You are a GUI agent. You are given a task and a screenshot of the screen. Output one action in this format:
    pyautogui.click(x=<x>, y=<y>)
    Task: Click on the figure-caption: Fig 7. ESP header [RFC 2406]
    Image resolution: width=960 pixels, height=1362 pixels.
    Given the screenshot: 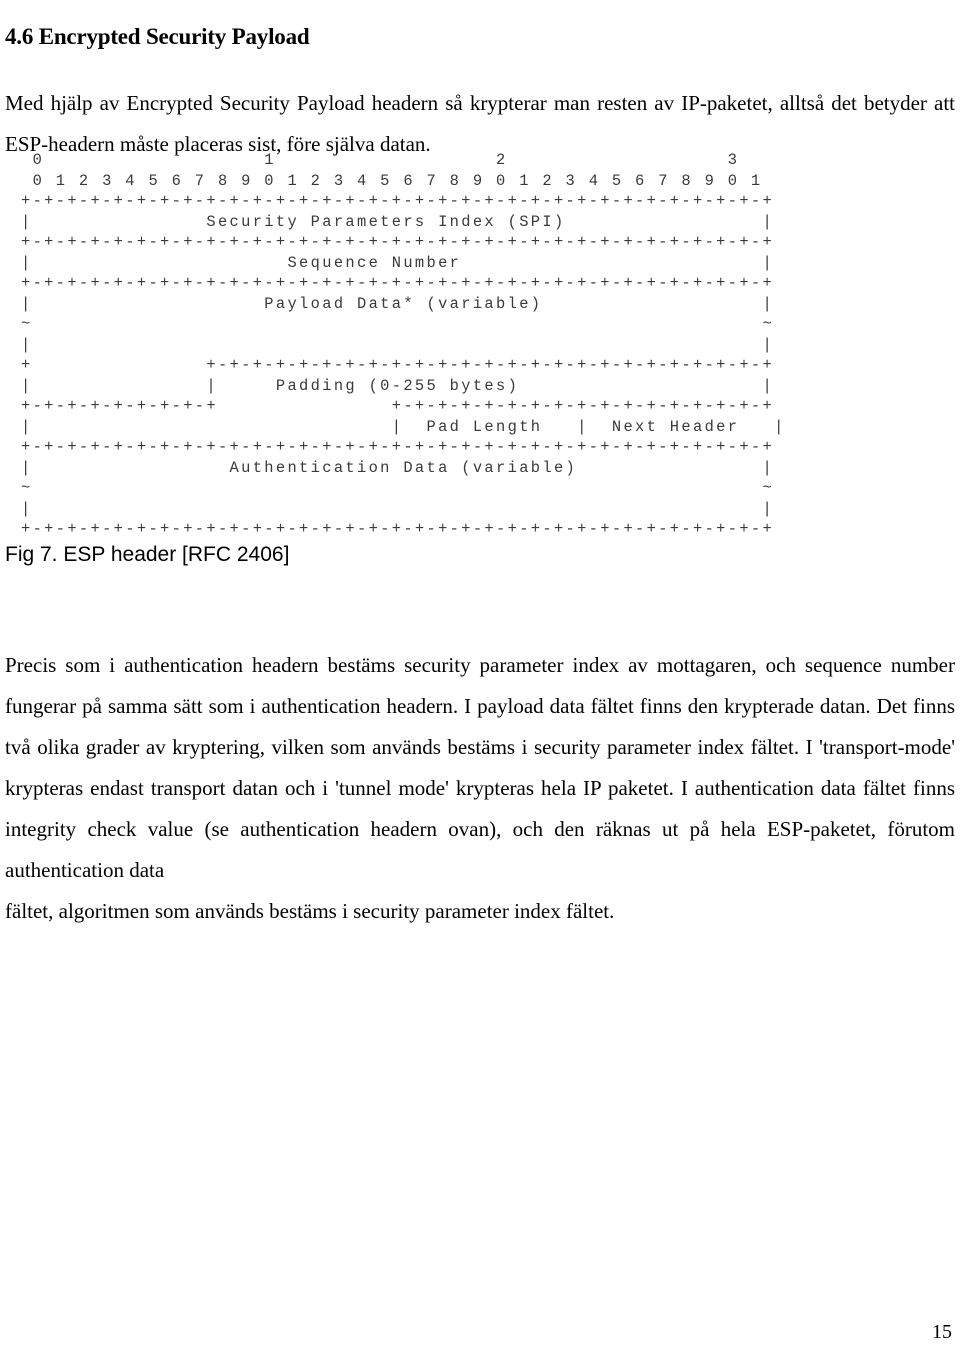 What is the action you would take?
    pyautogui.click(x=147, y=554)
    